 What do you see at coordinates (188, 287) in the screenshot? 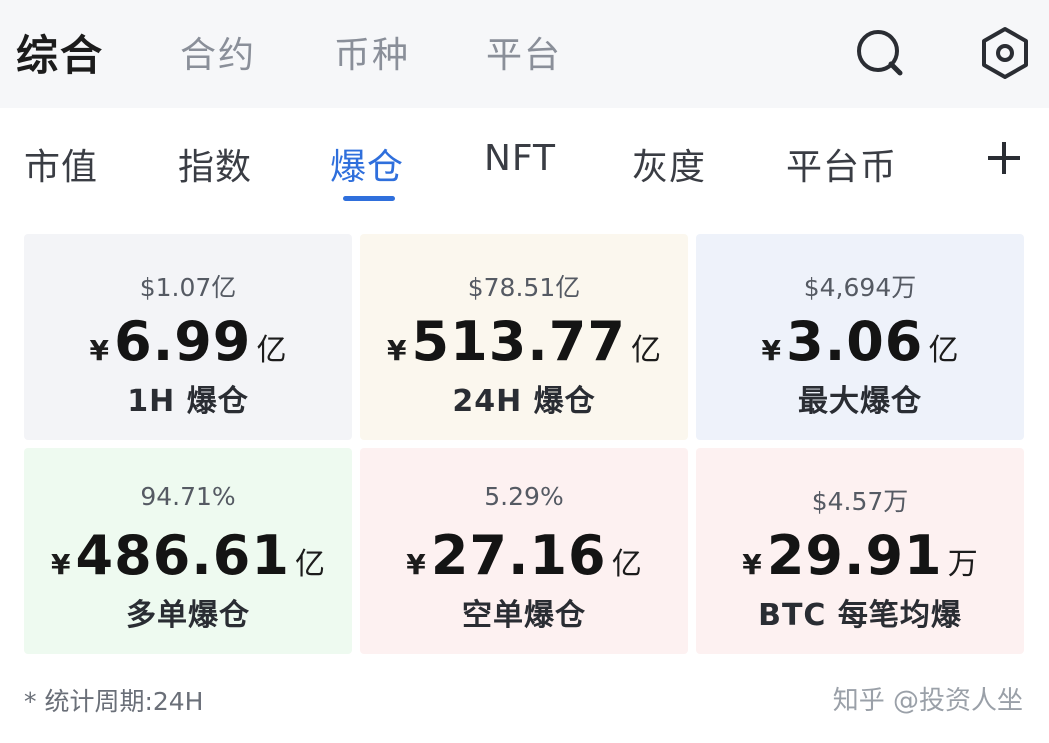
I see `card-usd-value: $1.07亿` at bounding box center [188, 287].